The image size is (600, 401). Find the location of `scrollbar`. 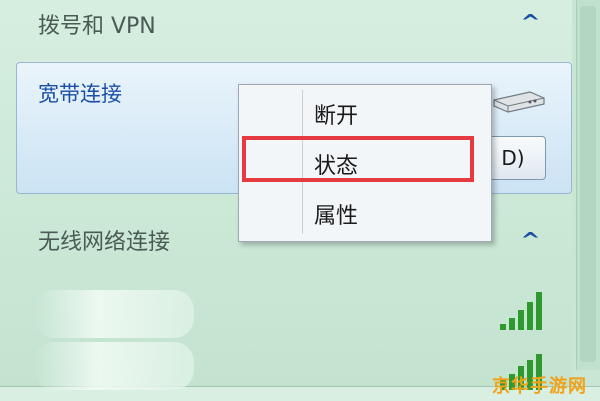

scrollbar is located at coordinates (588, 185).